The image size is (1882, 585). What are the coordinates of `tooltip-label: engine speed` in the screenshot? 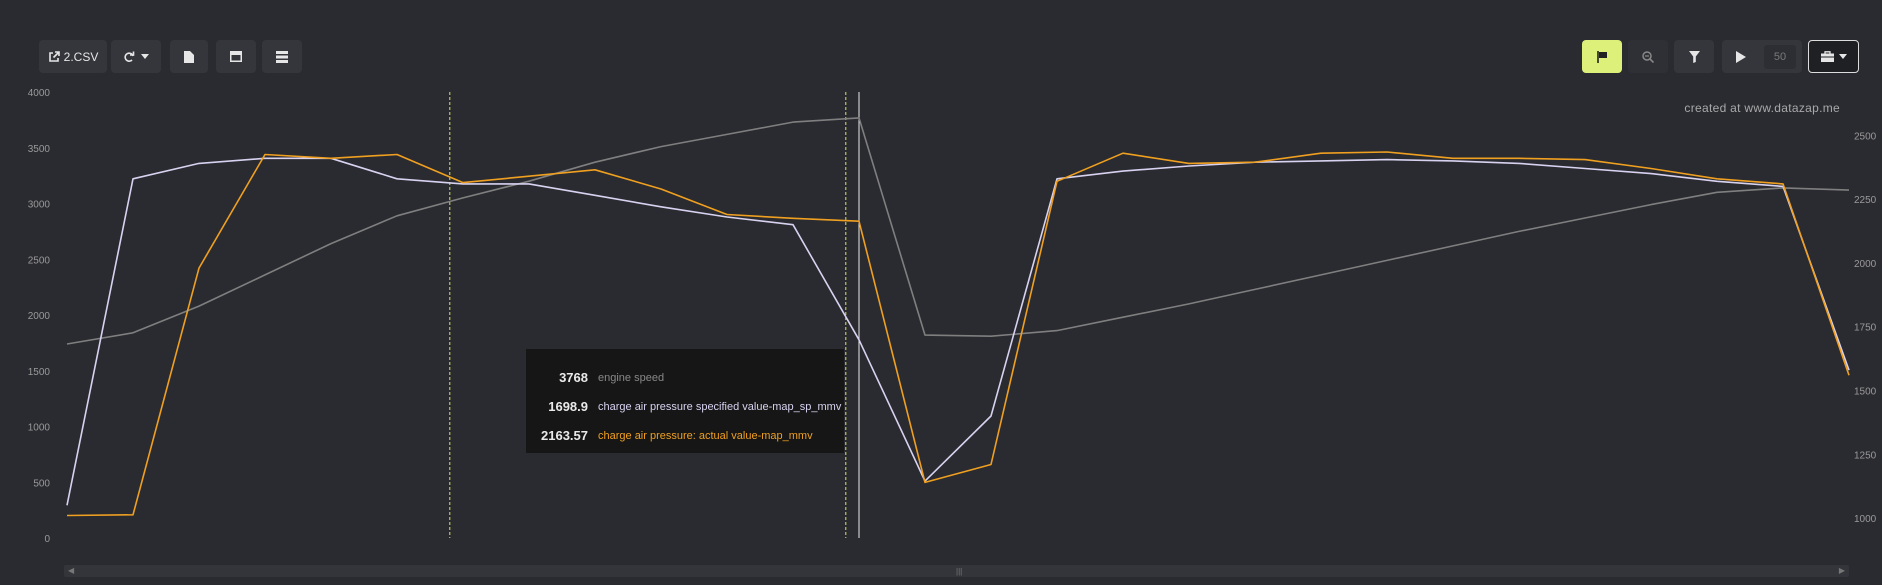 It's located at (631, 377).